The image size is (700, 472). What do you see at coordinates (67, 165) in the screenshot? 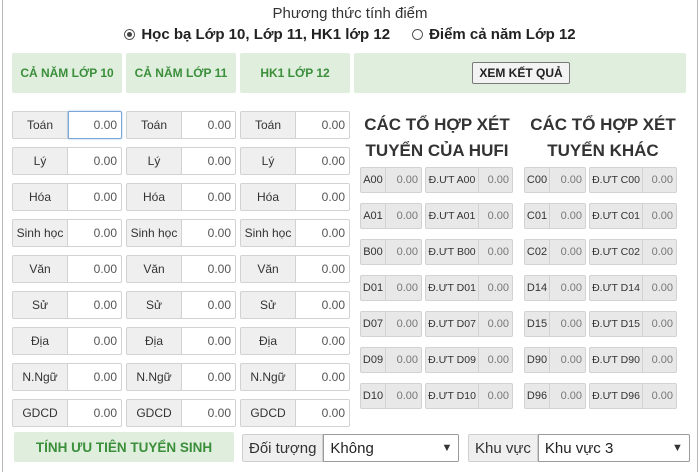
I see `subject-row: Lý` at bounding box center [67, 165].